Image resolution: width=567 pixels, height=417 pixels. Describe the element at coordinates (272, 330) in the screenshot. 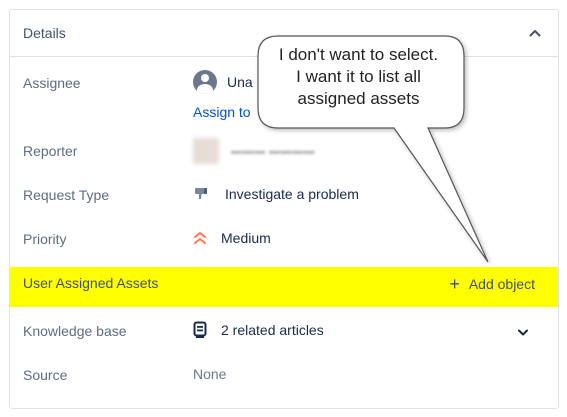

I see `knowledge-base-value: 2 related articles` at that location.